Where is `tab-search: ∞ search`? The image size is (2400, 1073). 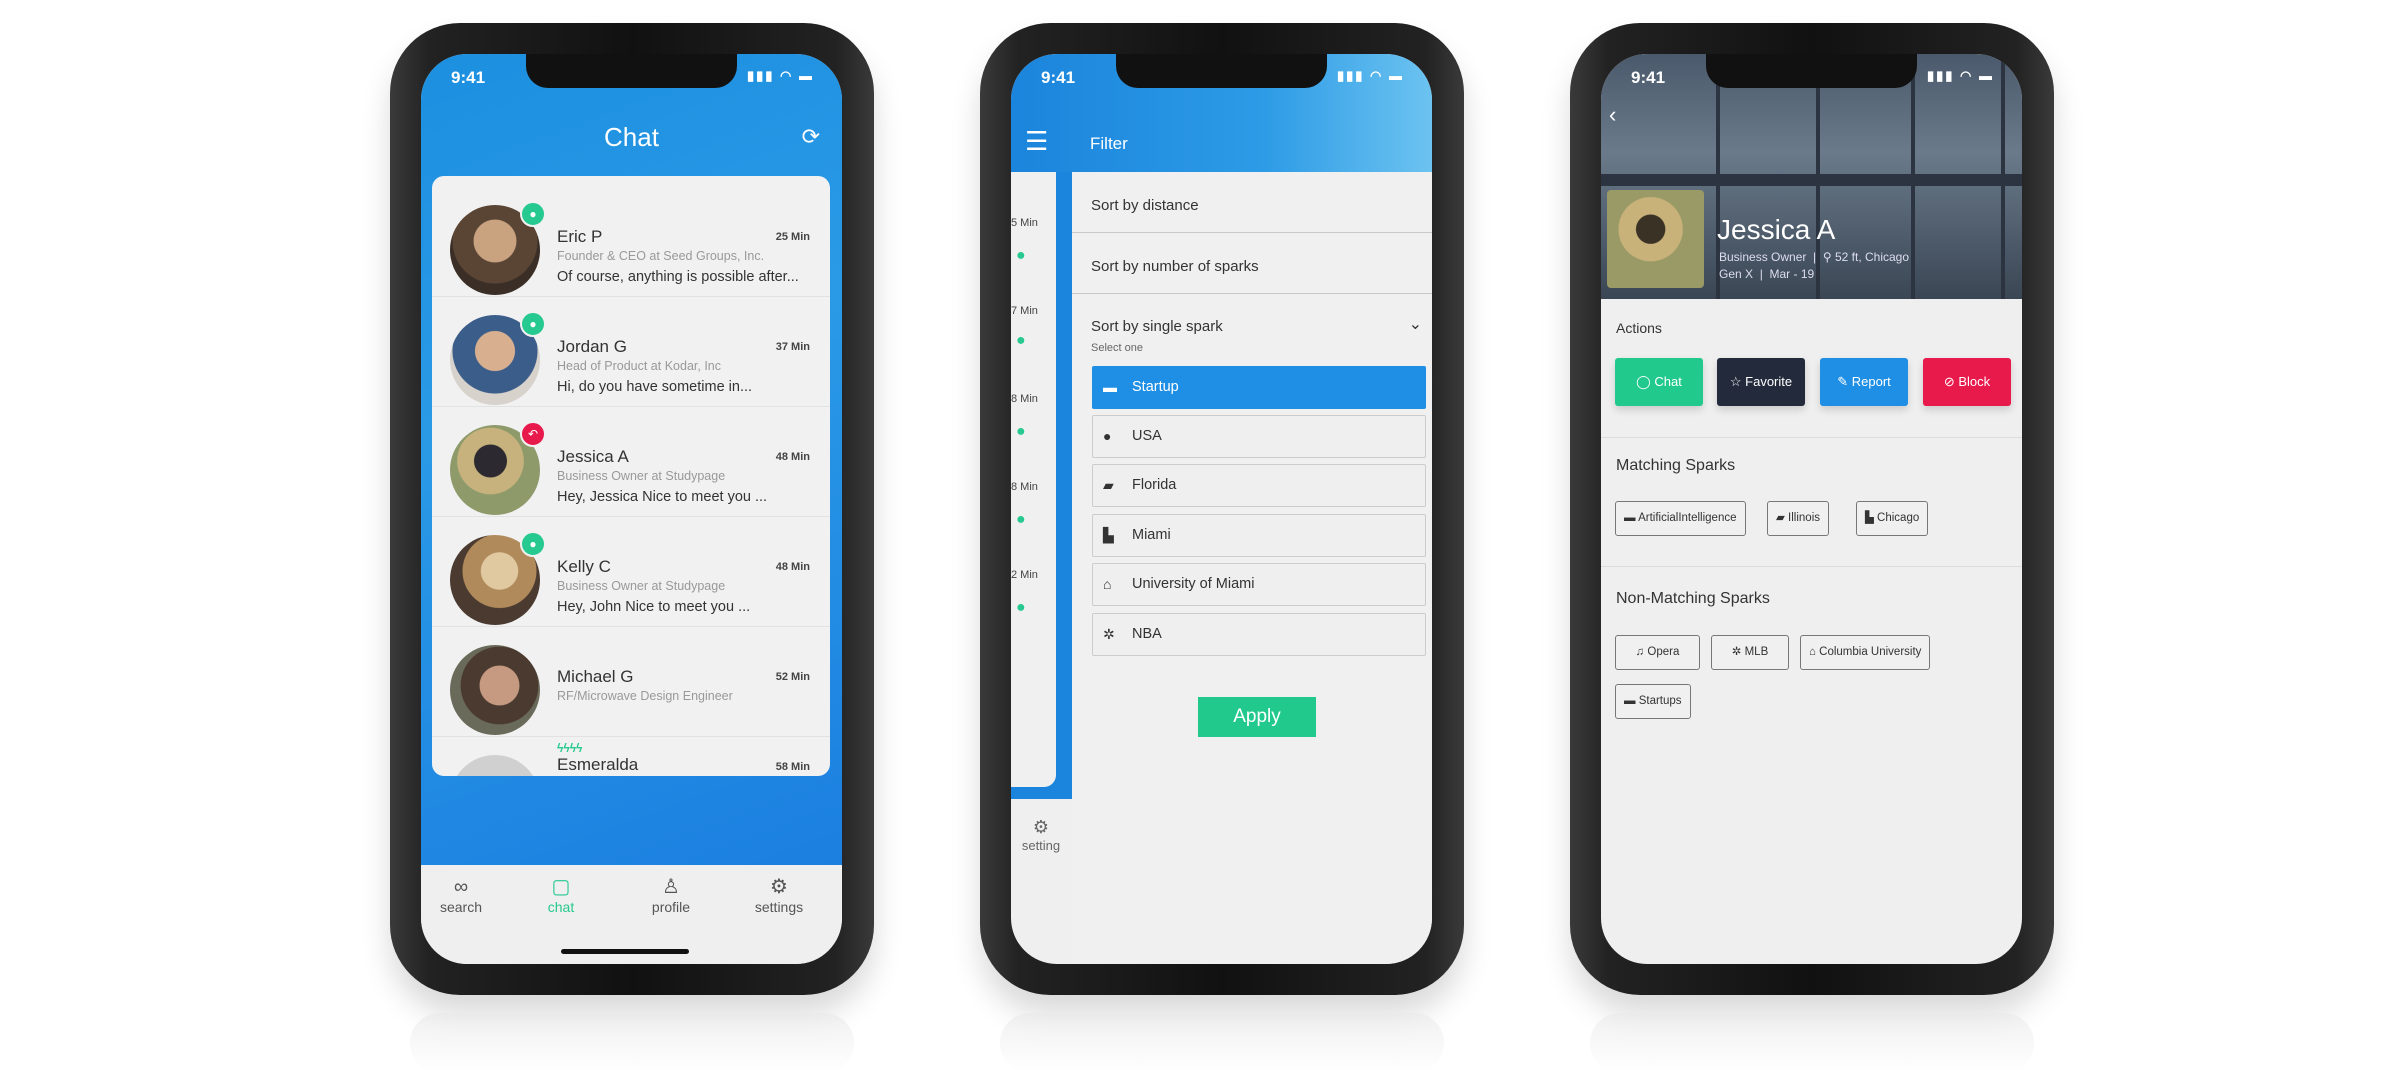
tab-search: ∞ search is located at coordinates (461, 895).